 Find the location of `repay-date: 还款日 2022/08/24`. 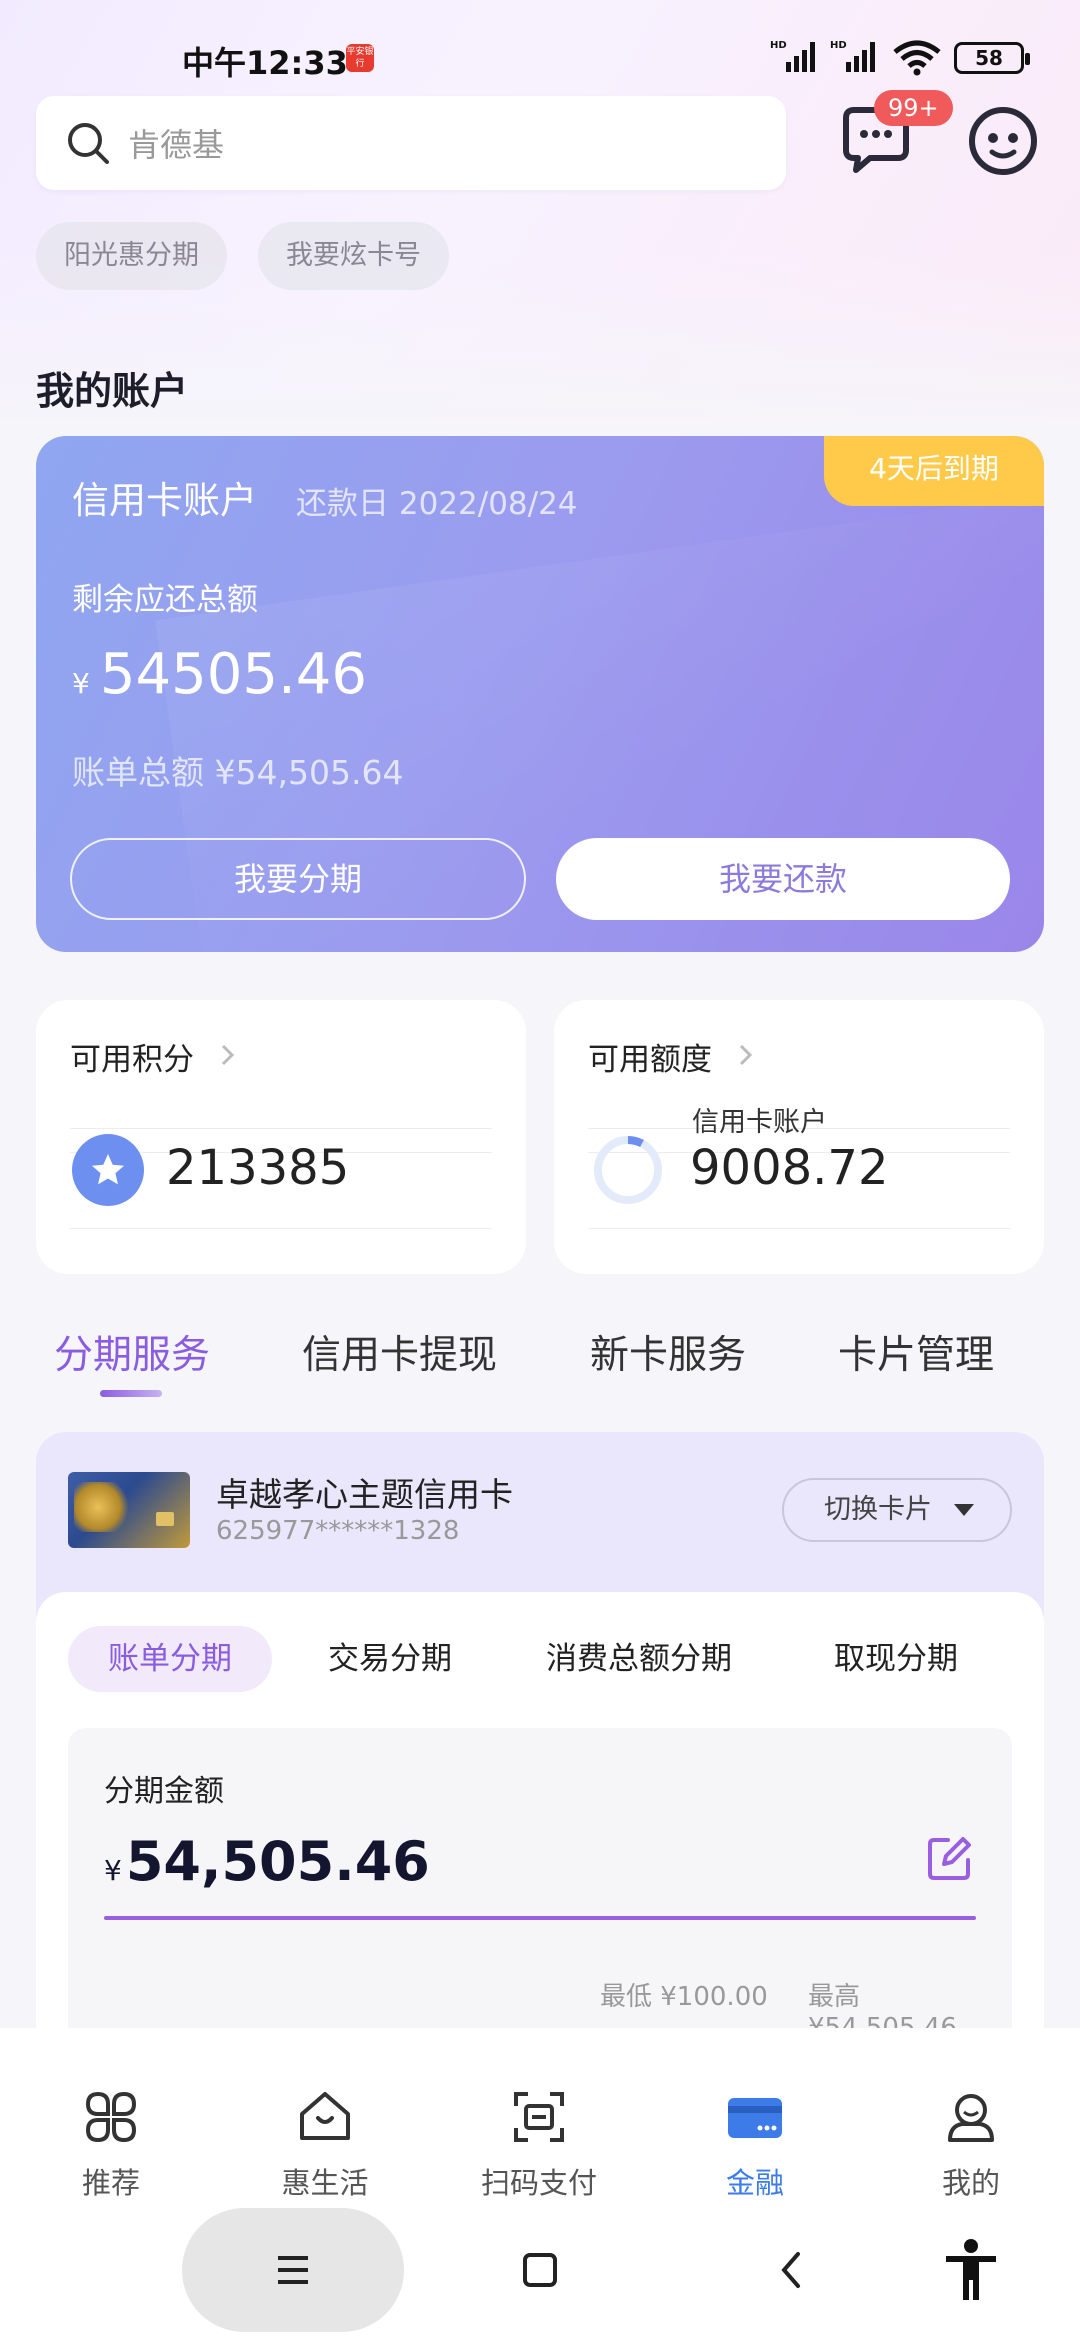

repay-date: 还款日 2022/08/24 is located at coordinates (437, 504).